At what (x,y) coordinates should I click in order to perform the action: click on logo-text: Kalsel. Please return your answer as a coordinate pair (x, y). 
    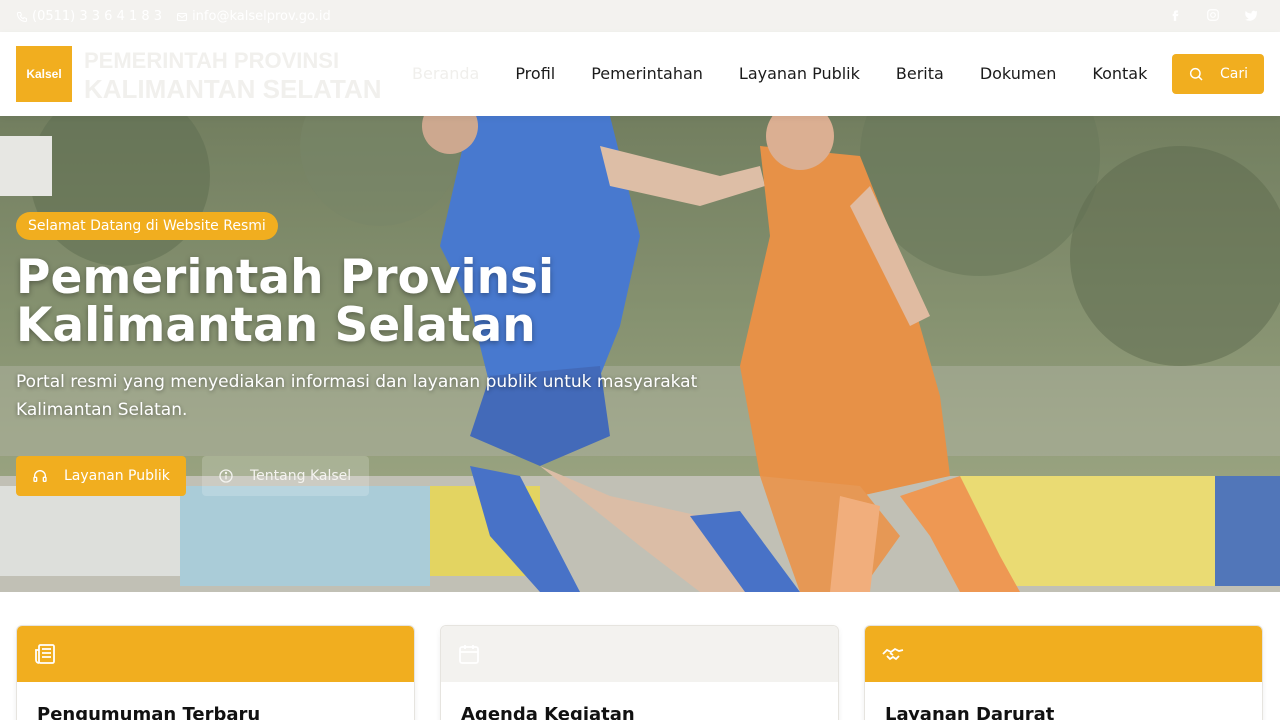
    Looking at the image, I should click on (44, 74).